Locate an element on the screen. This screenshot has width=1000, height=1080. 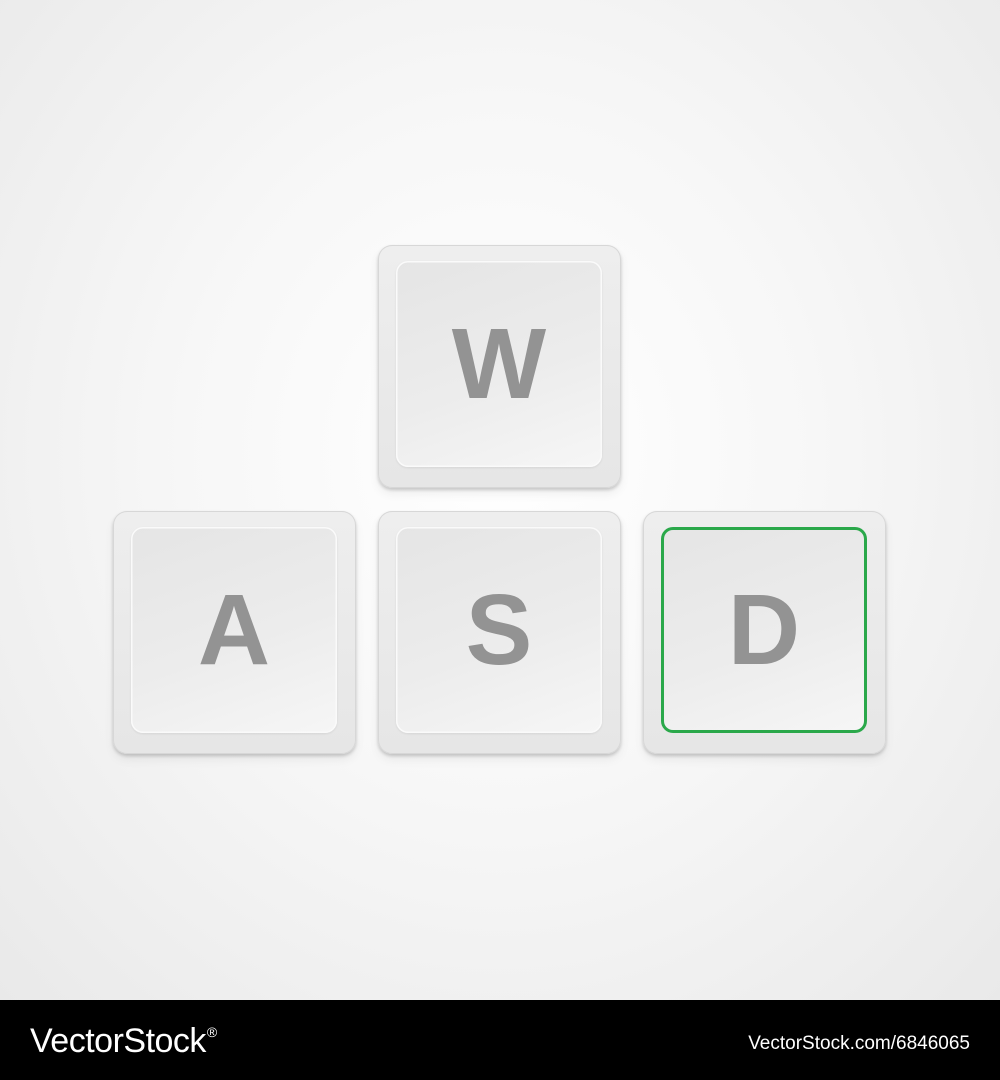
key-d: D is located at coordinates (764, 632).